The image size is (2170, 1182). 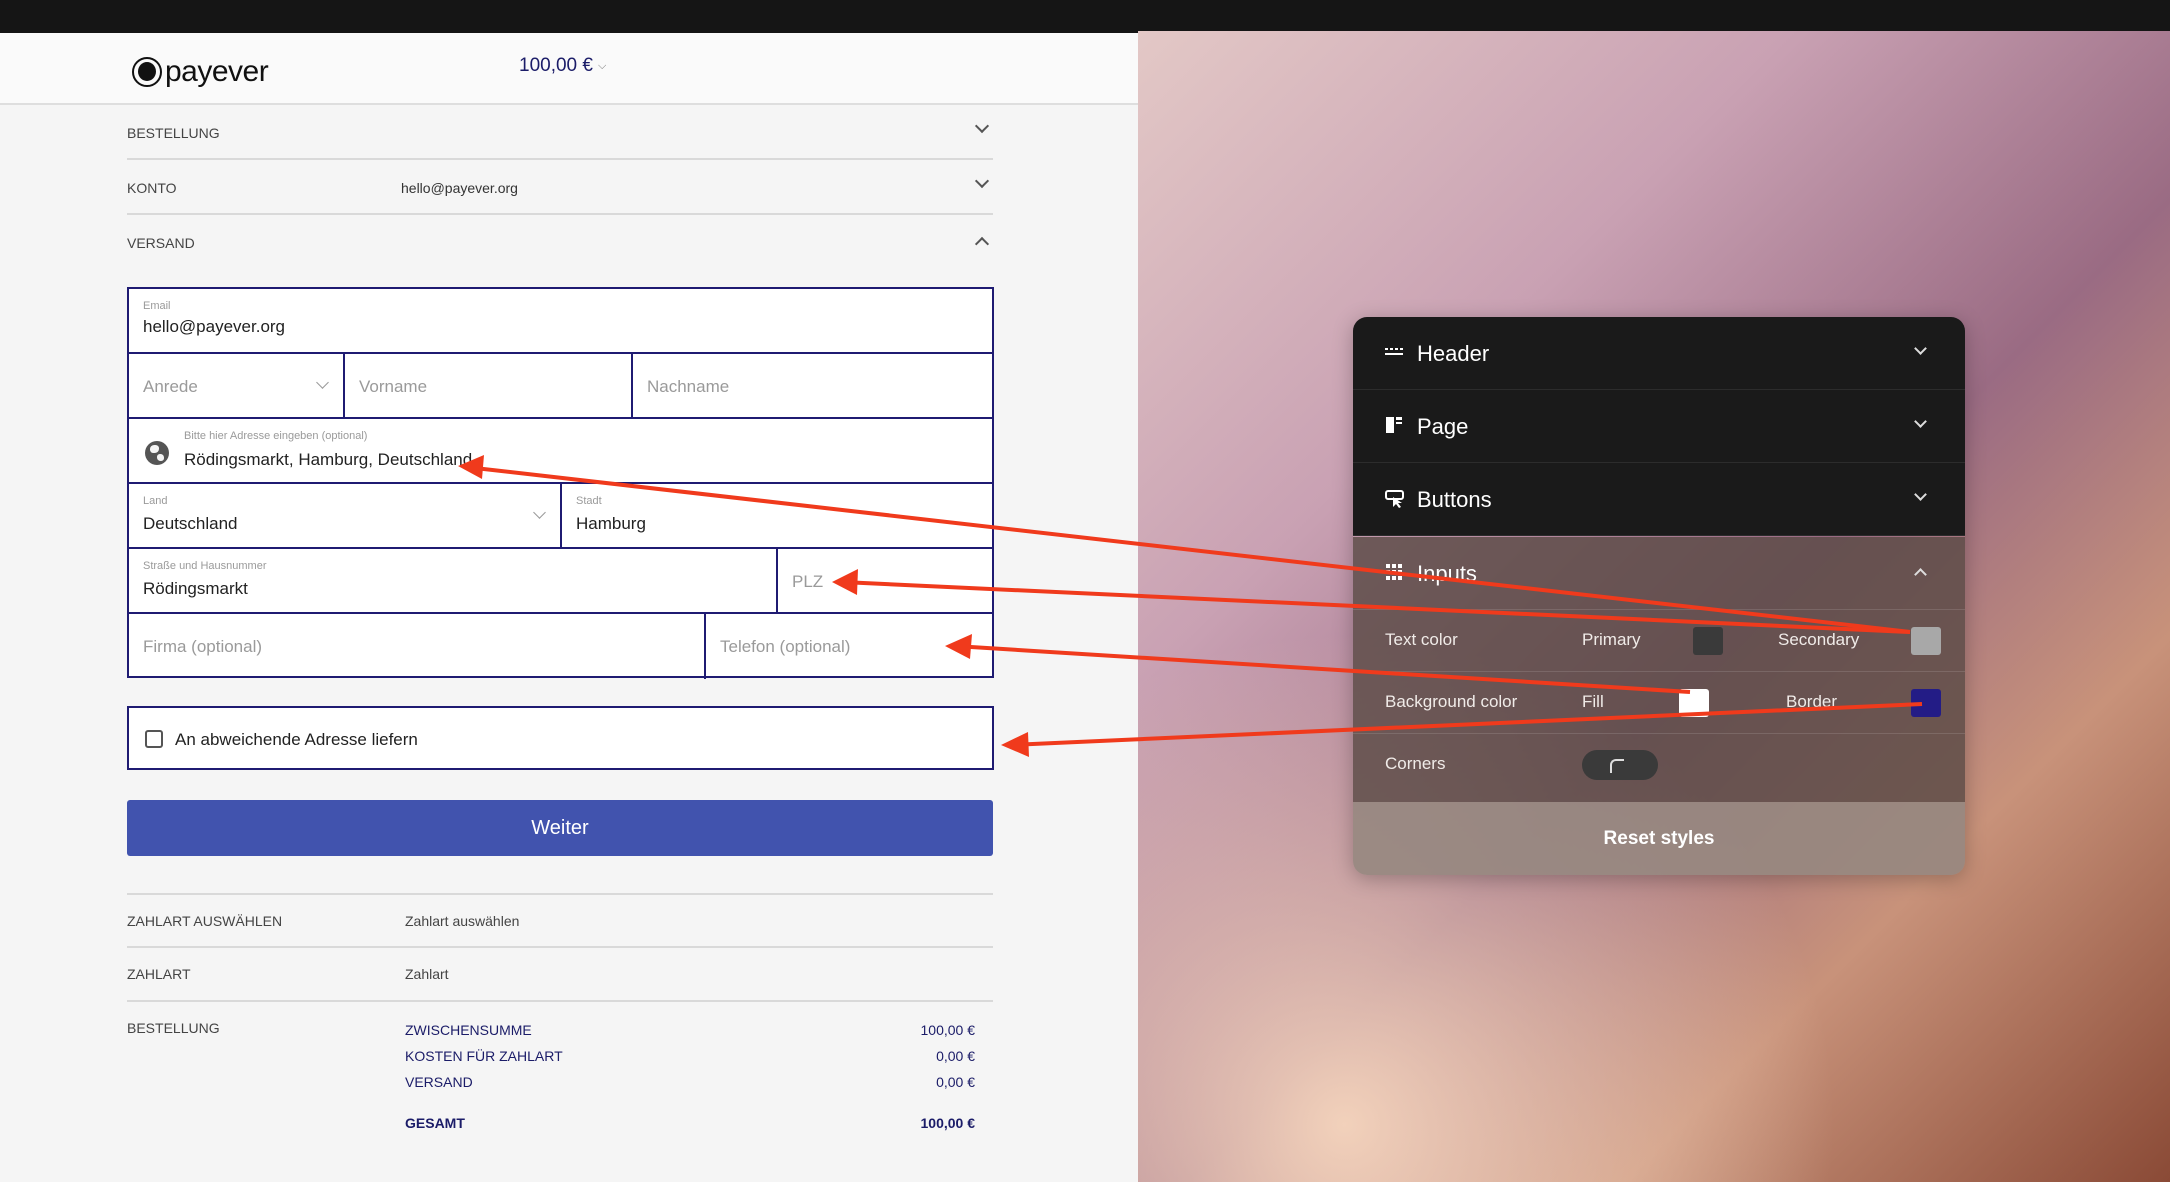 What do you see at coordinates (560, 321) in the screenshot?
I see `email-field: Email hello@payever.org` at bounding box center [560, 321].